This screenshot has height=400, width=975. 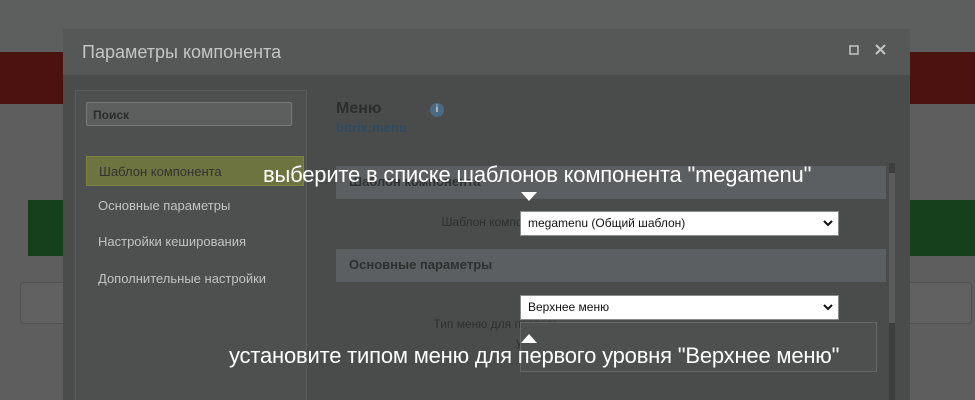 I want to click on template-select-value: megamenu (Общий шаблон), so click(x=607, y=223).